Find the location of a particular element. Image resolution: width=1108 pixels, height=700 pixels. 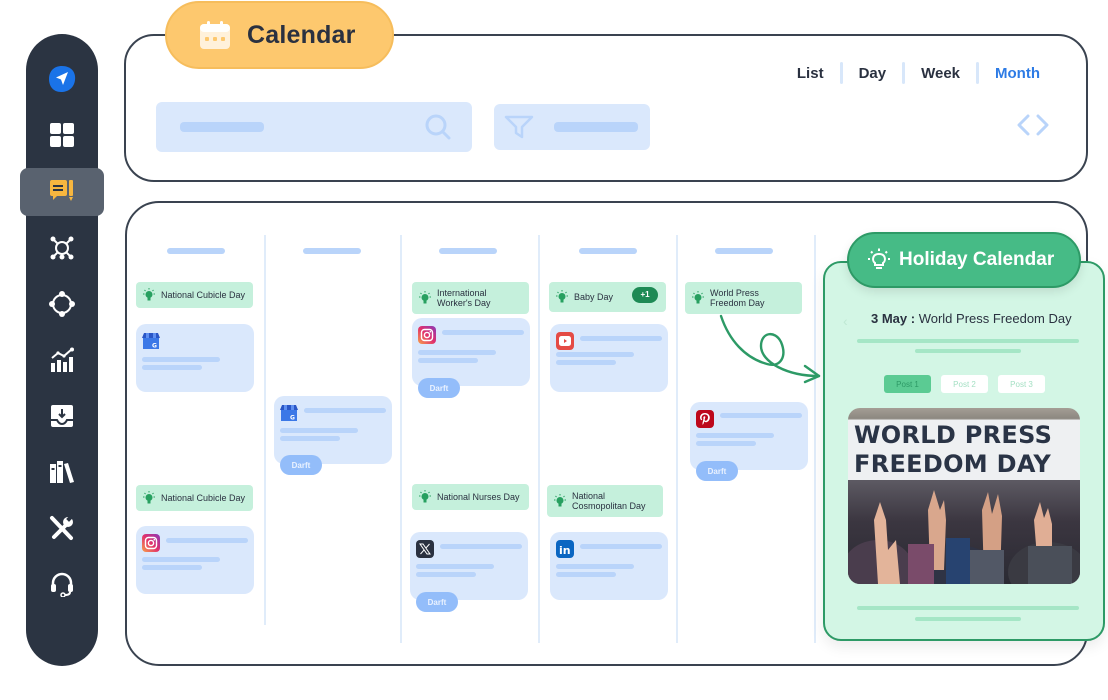

filter-button is located at coordinates (572, 127).